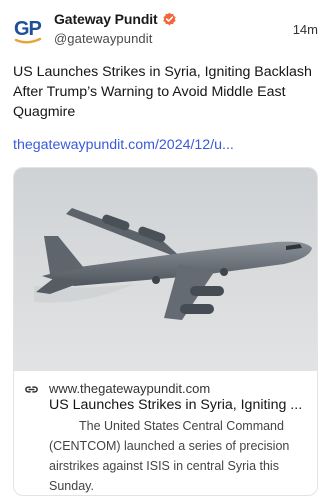 This screenshot has height=500, width=331. I want to click on avatar: GP, so click(29, 30).